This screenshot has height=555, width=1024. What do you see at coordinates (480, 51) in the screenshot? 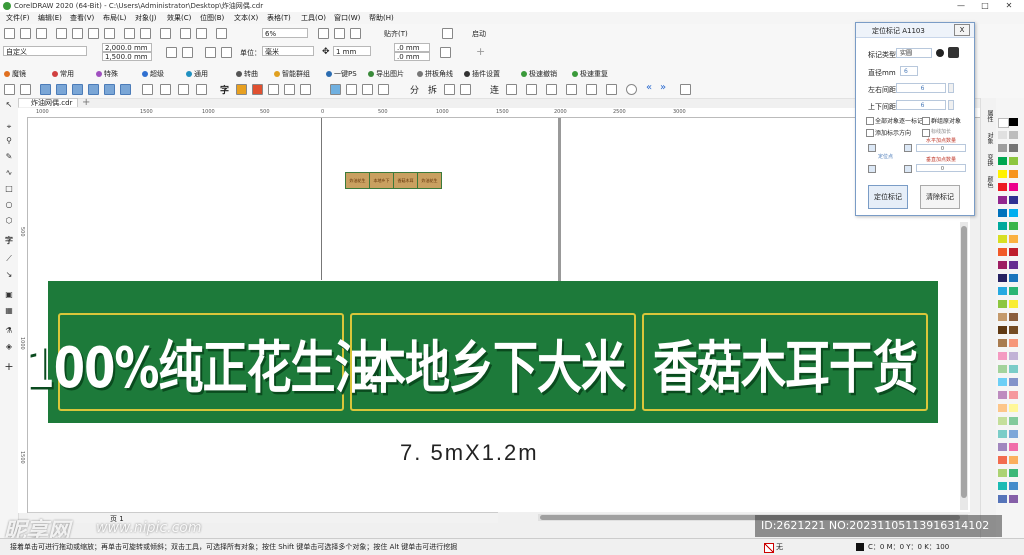
I see `add-page-icon: +` at bounding box center [480, 51].